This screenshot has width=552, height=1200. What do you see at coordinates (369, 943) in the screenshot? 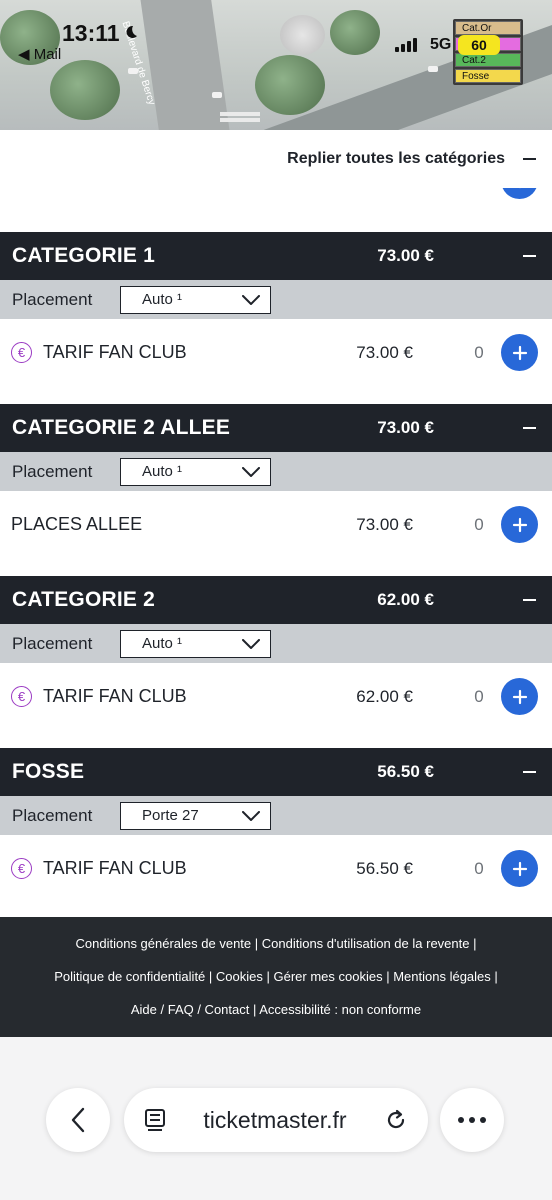
I see `footer-link: Conditions d'utilisation de la revente |` at bounding box center [369, 943].